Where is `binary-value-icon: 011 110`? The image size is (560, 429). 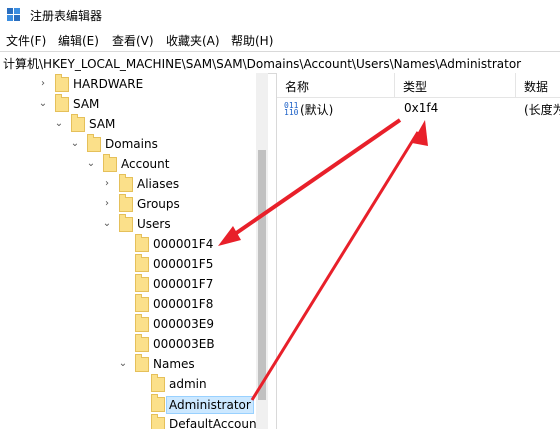 binary-value-icon: 011 110 is located at coordinates (291, 109).